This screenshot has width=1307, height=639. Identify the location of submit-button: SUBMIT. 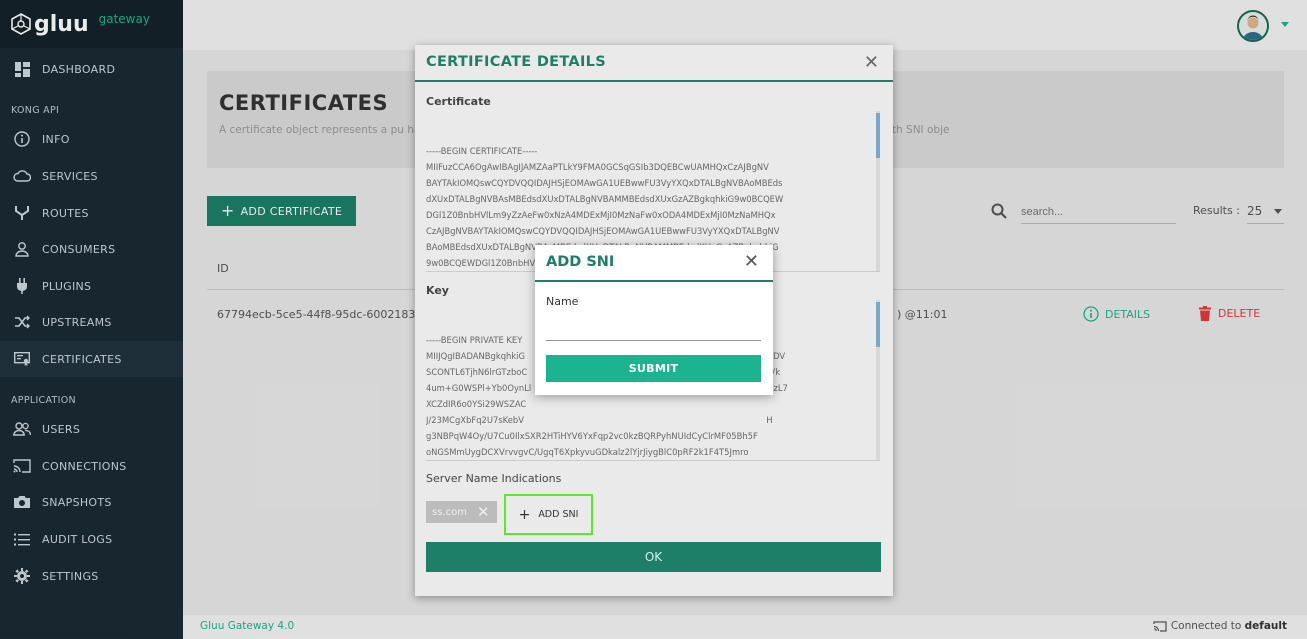
(653, 368).